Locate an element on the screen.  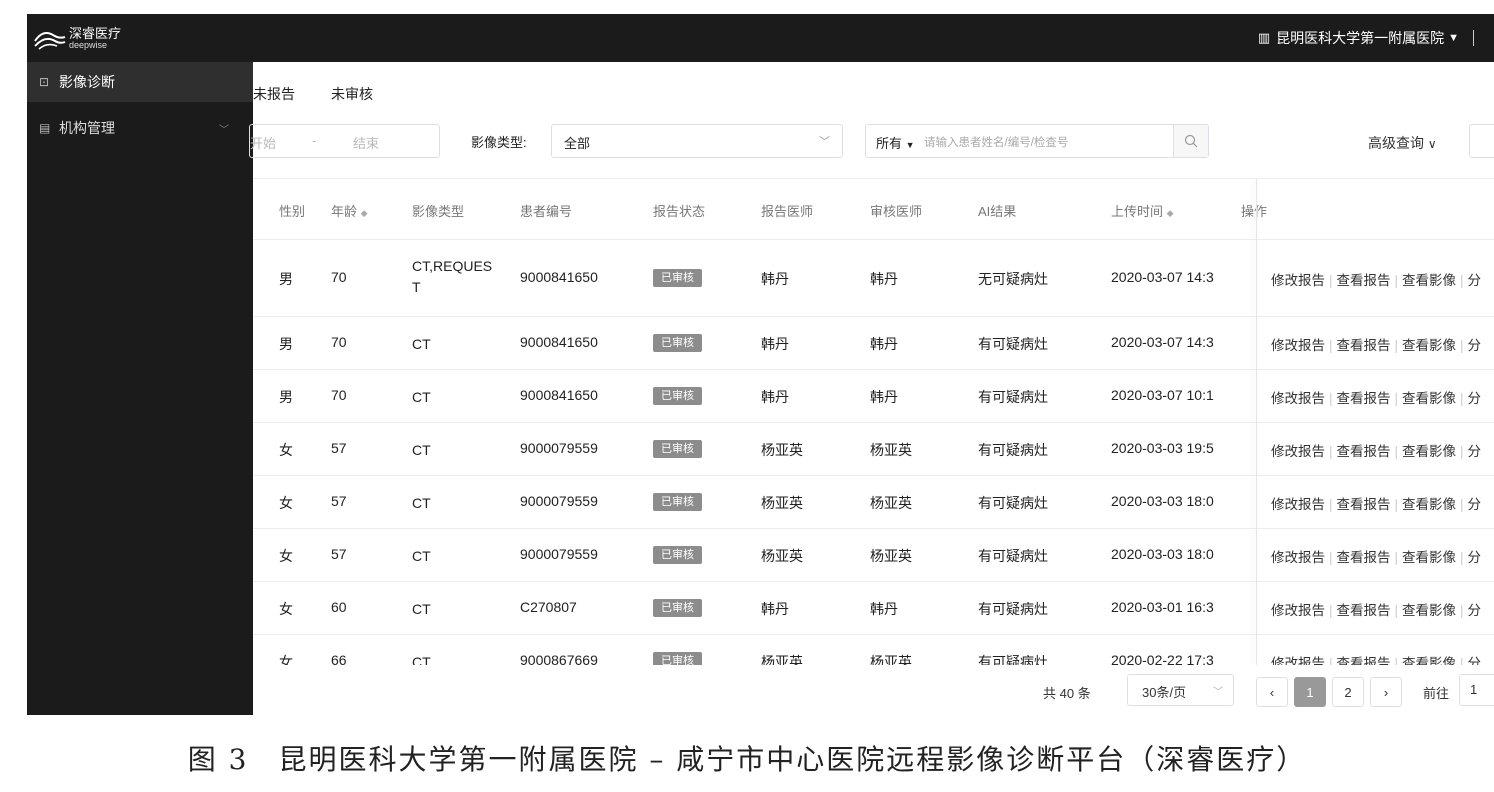
goto-page-input: 1 is located at coordinates (1476, 690).